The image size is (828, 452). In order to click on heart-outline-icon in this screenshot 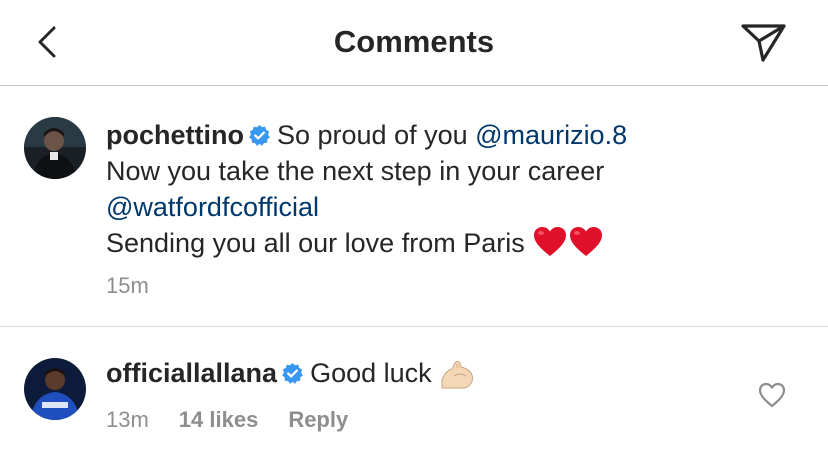, I will do `click(772, 395)`.